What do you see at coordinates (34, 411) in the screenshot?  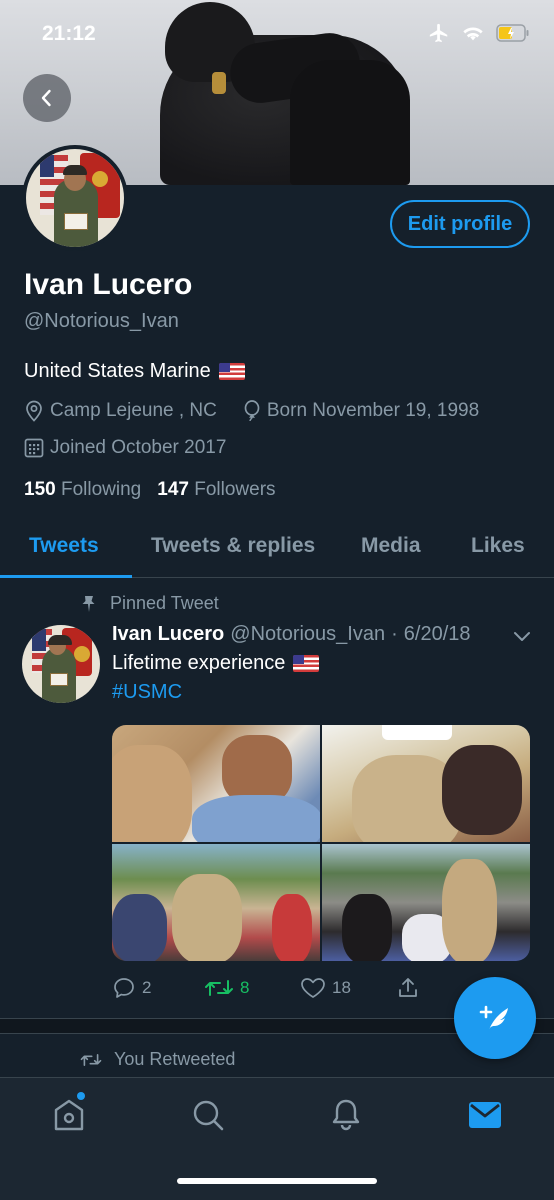 I see `location-pin-icon` at bounding box center [34, 411].